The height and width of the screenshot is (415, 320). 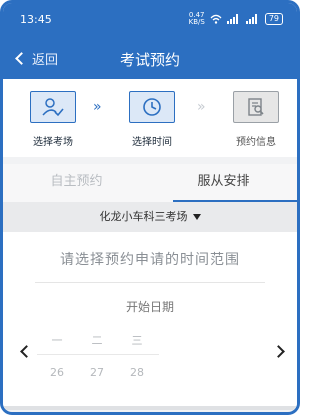 I want to click on calendar-day: 26, so click(x=57, y=372).